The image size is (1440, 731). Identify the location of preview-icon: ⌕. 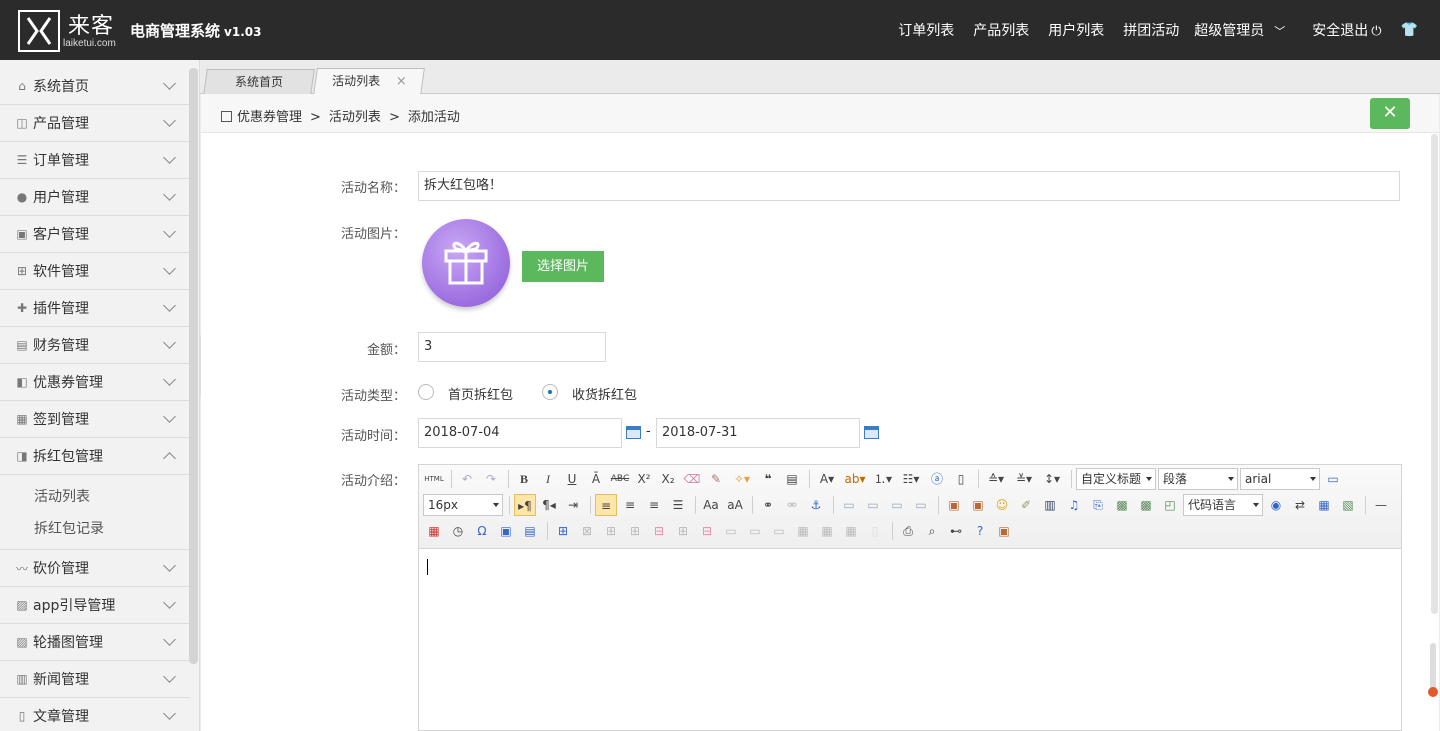
(932, 531).